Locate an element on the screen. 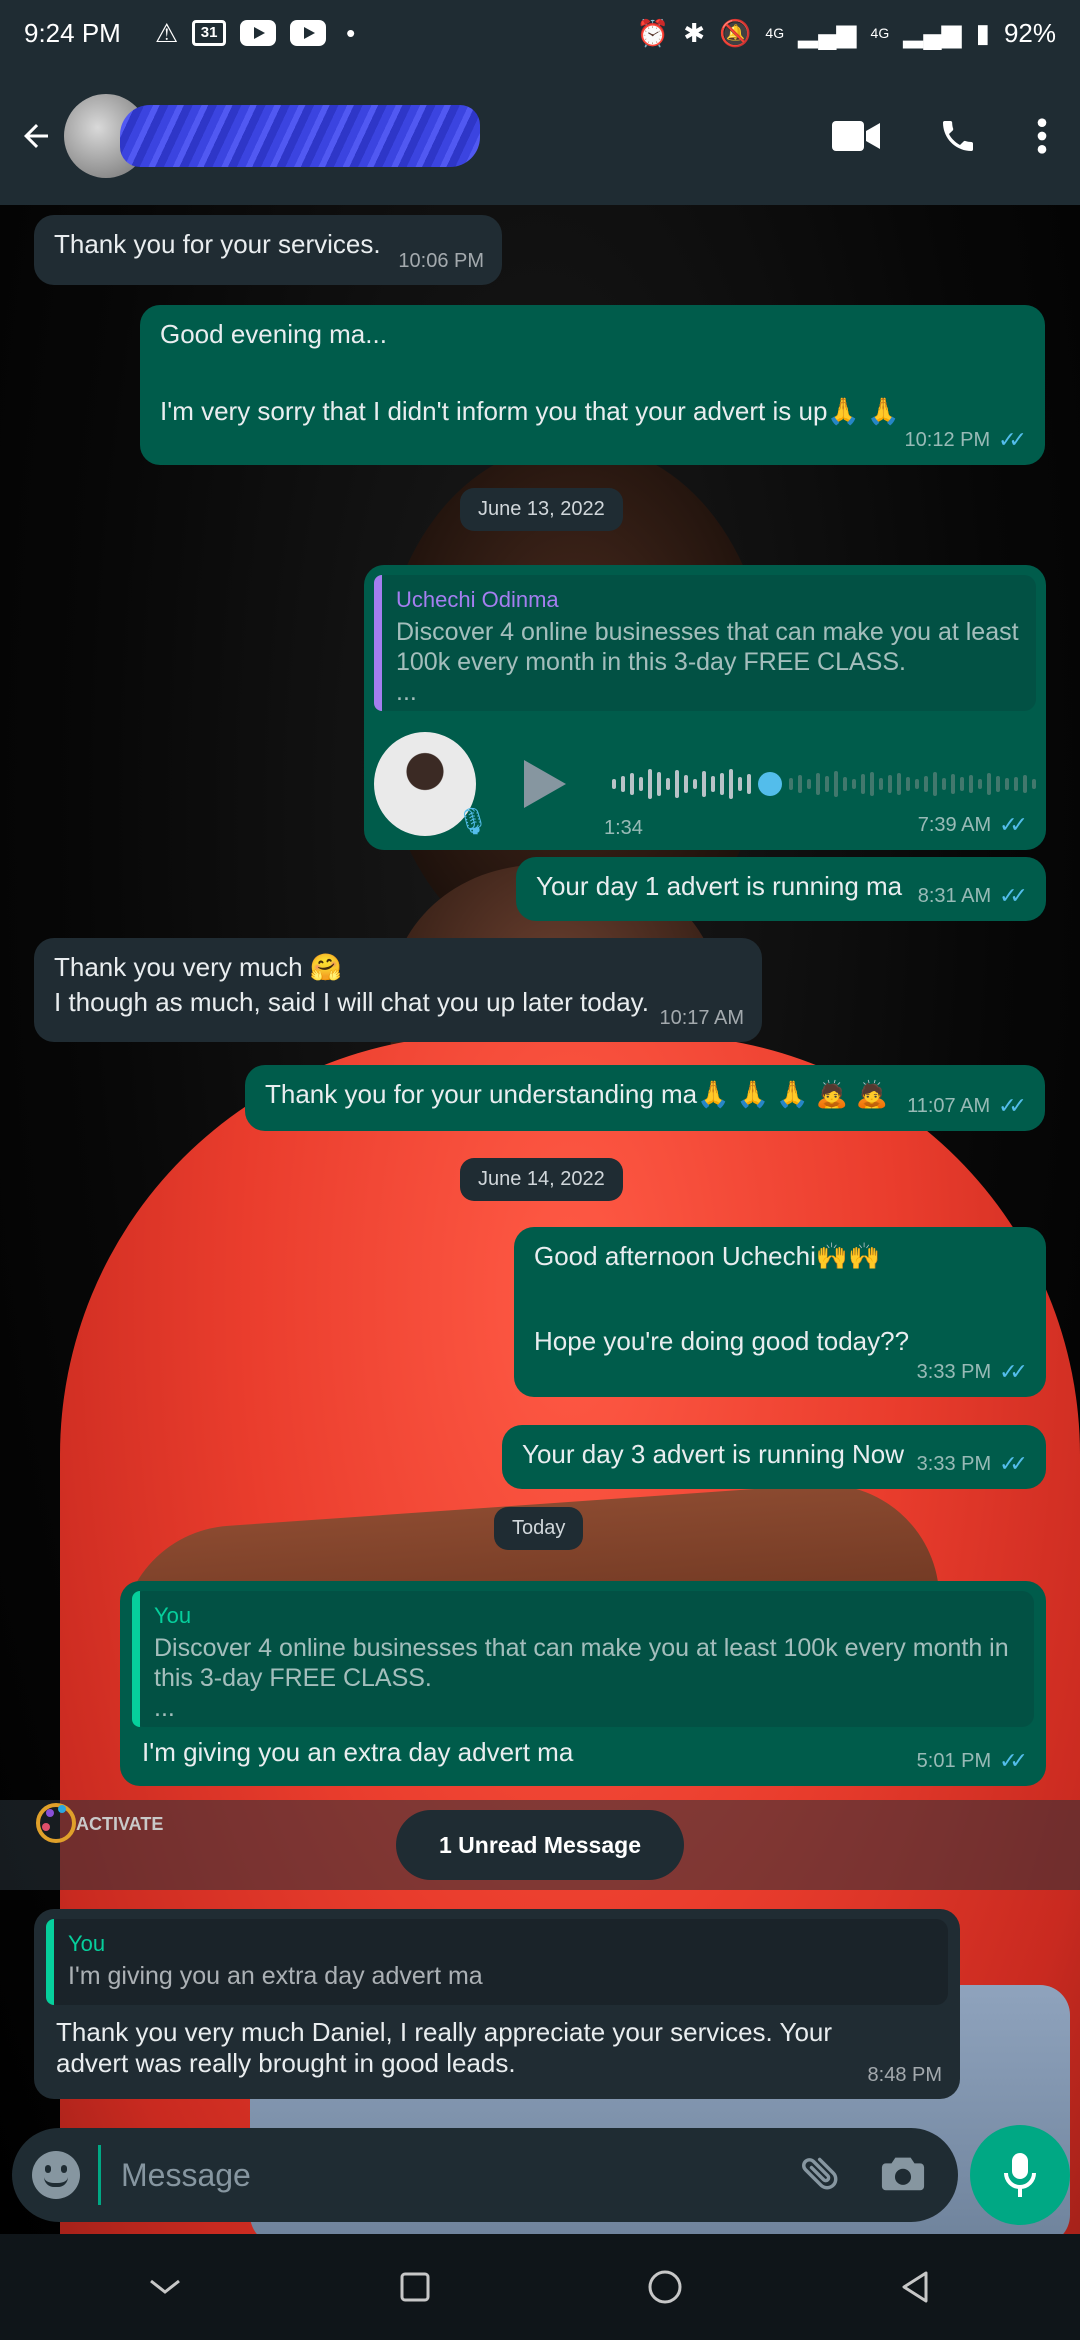 The width and height of the screenshot is (1080, 2340). emoji-icon is located at coordinates (56, 2175).